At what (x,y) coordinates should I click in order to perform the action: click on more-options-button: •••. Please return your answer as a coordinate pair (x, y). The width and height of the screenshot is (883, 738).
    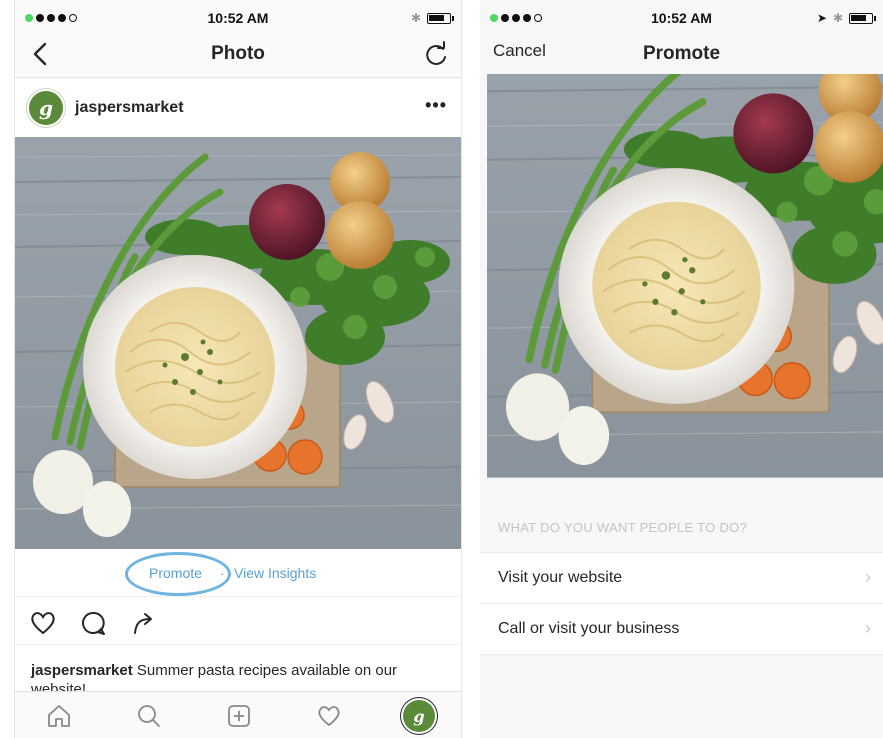
    Looking at the image, I should click on (436, 105).